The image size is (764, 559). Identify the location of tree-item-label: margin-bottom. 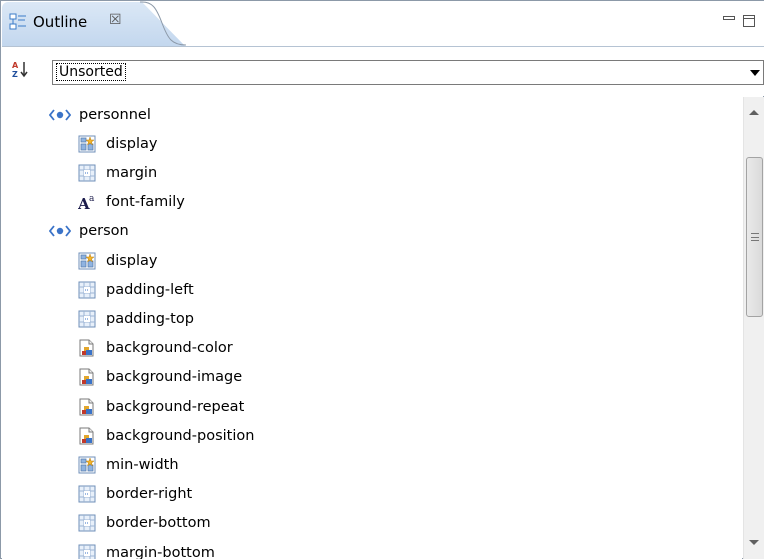
(160, 551).